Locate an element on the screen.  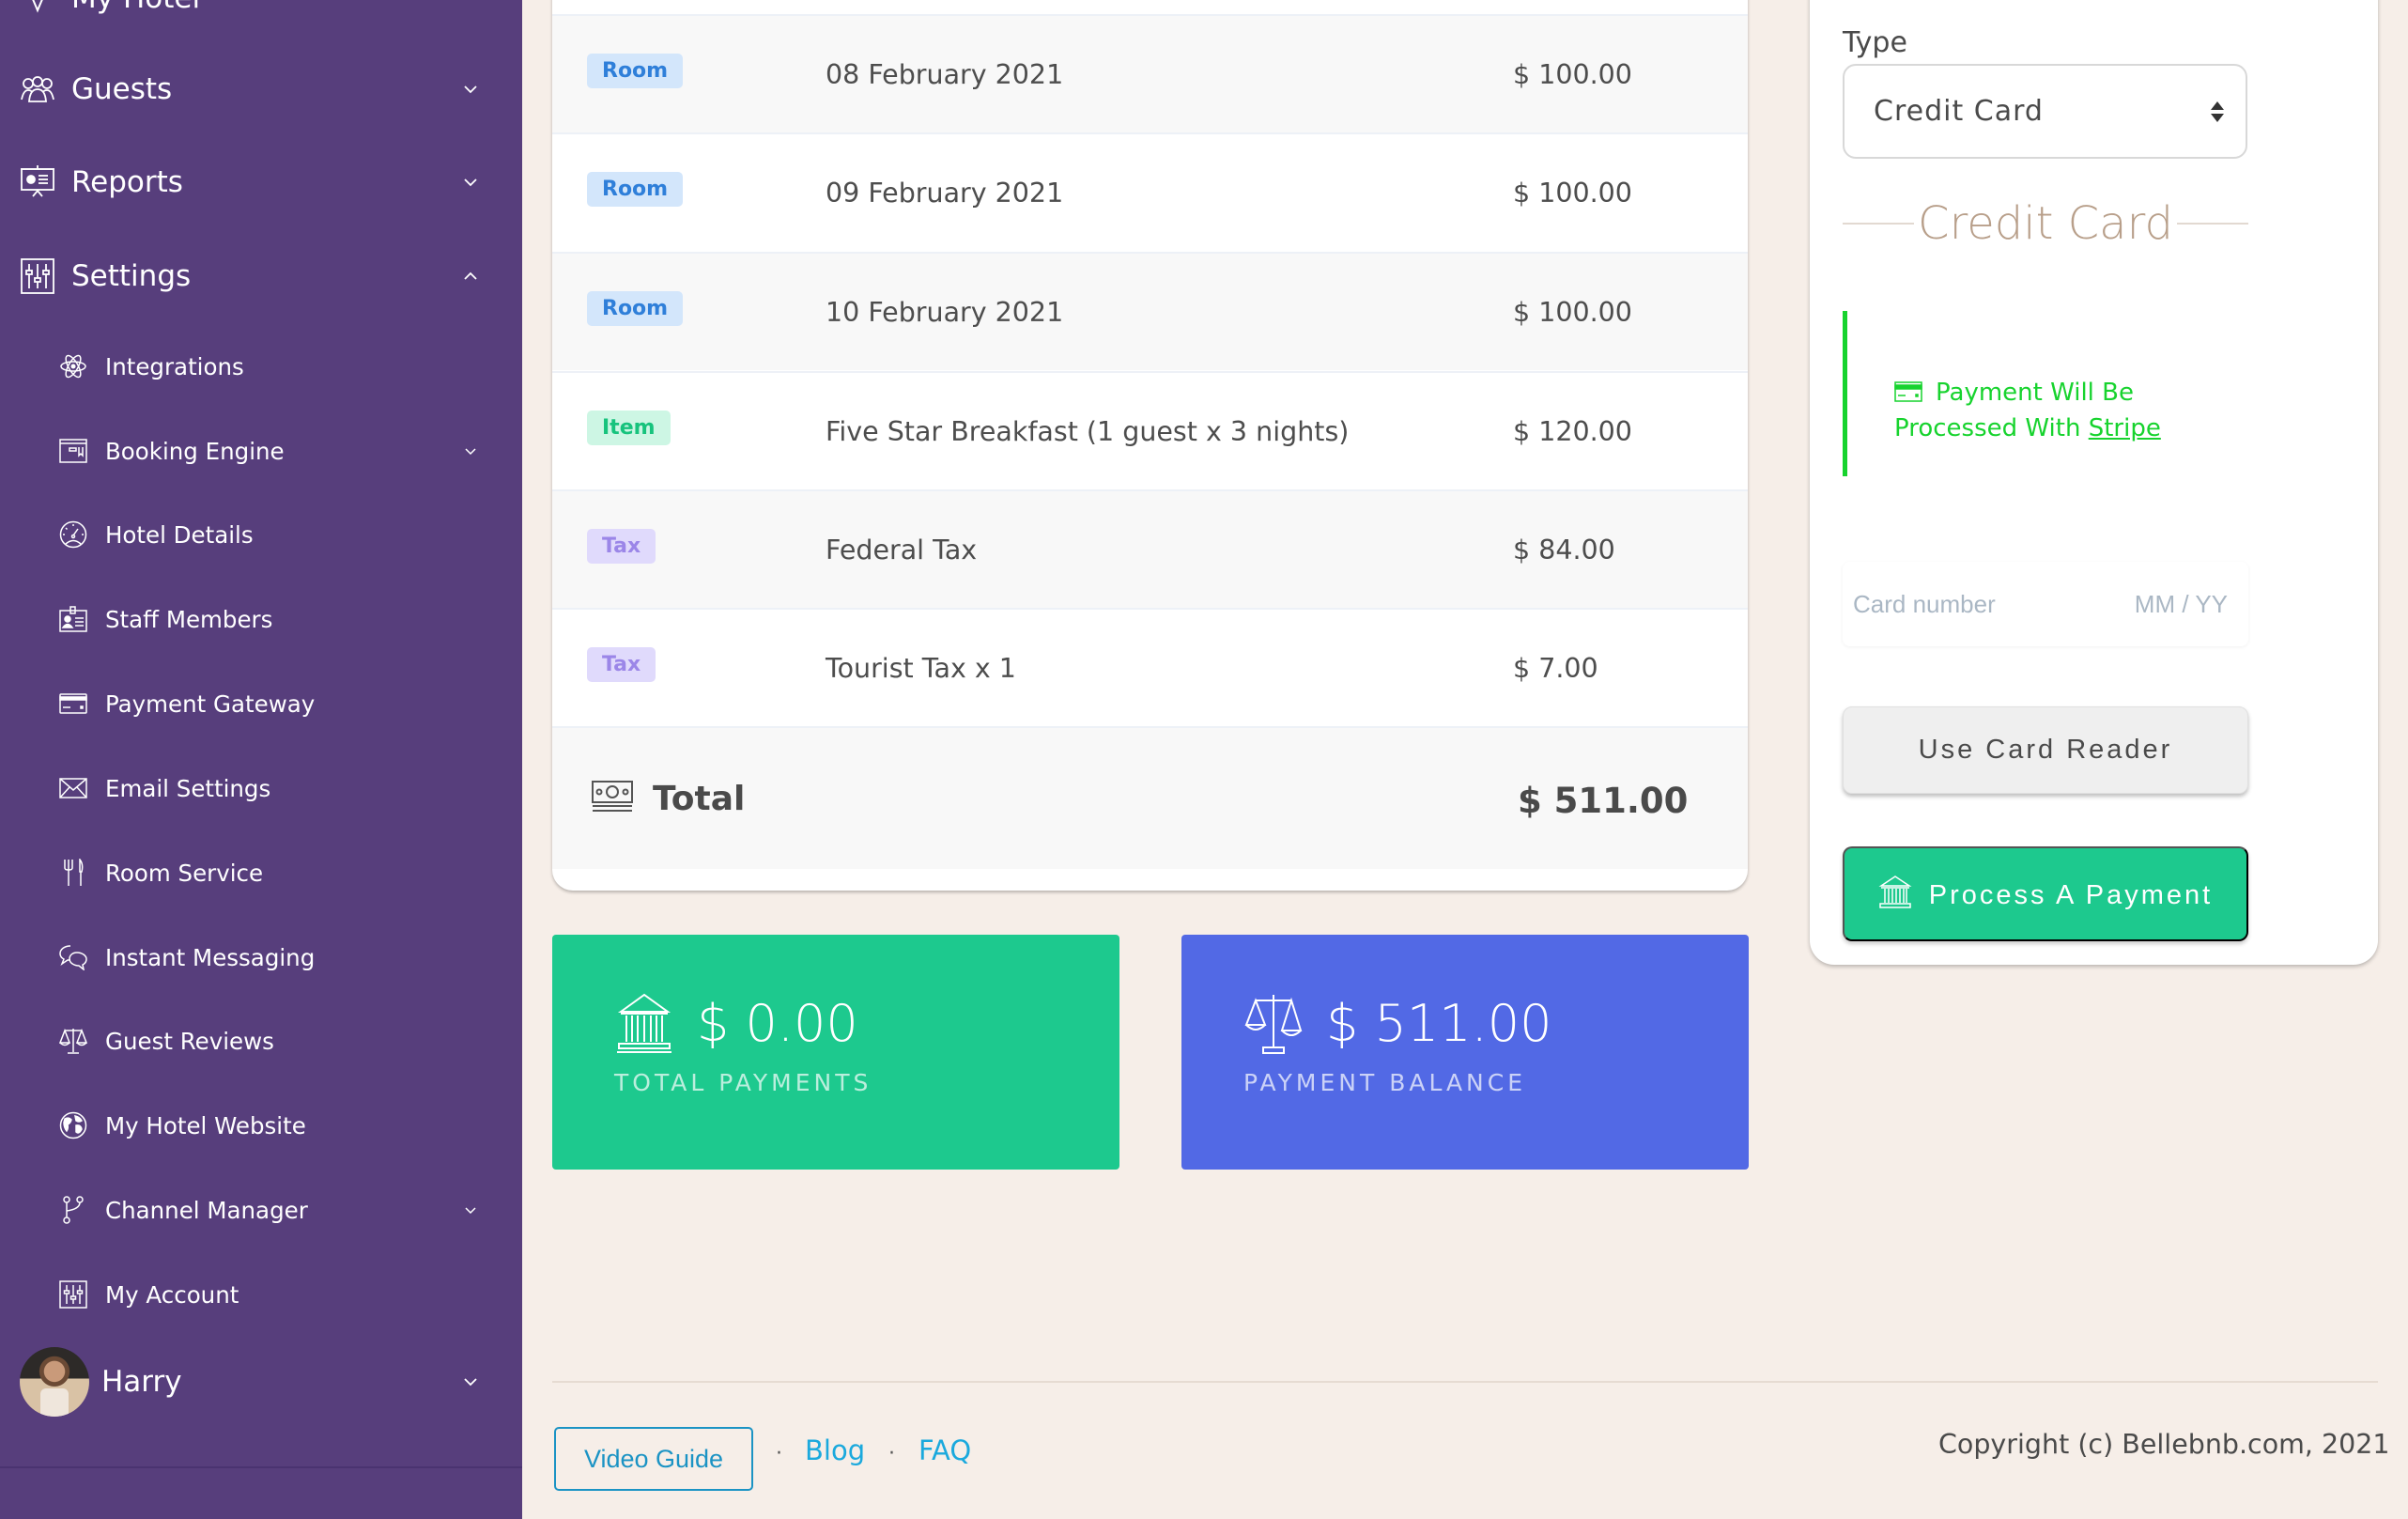
speedometer-icon is located at coordinates (73, 534).